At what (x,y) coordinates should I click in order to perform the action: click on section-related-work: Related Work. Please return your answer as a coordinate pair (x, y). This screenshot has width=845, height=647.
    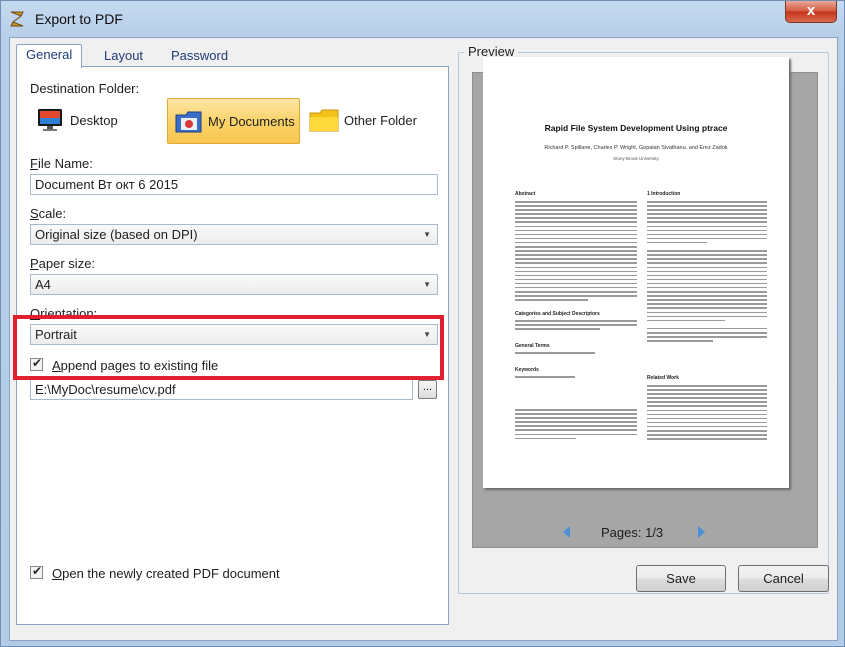
    Looking at the image, I should click on (663, 378).